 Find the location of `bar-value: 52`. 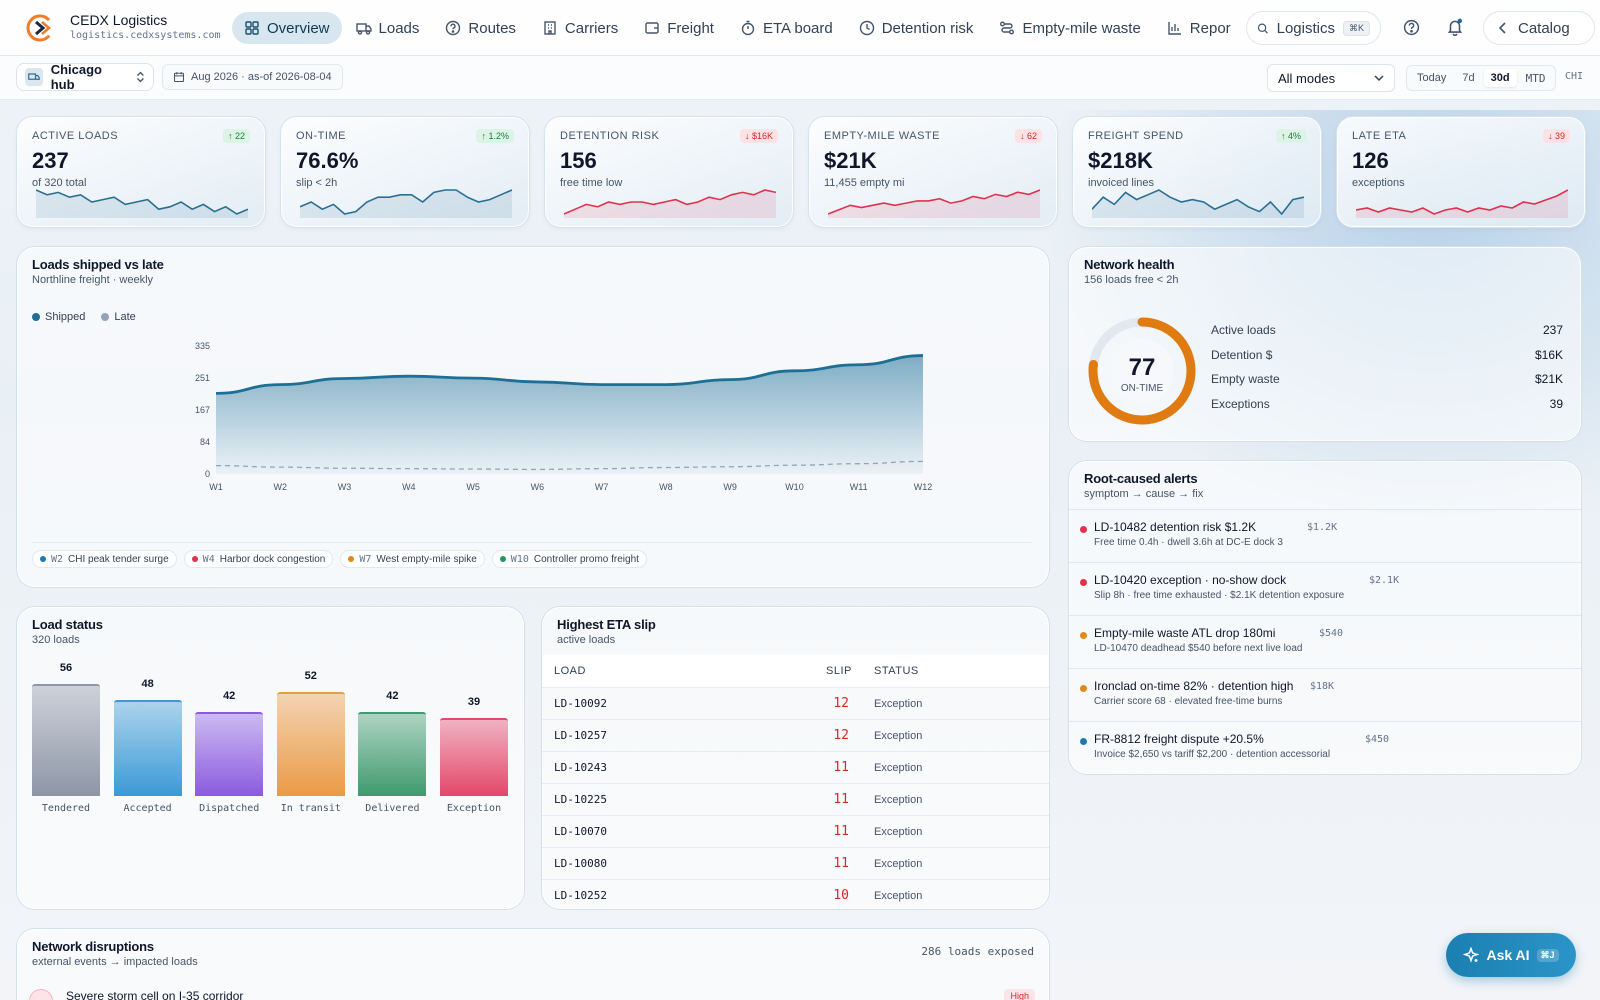

bar-value: 52 is located at coordinates (310, 676).